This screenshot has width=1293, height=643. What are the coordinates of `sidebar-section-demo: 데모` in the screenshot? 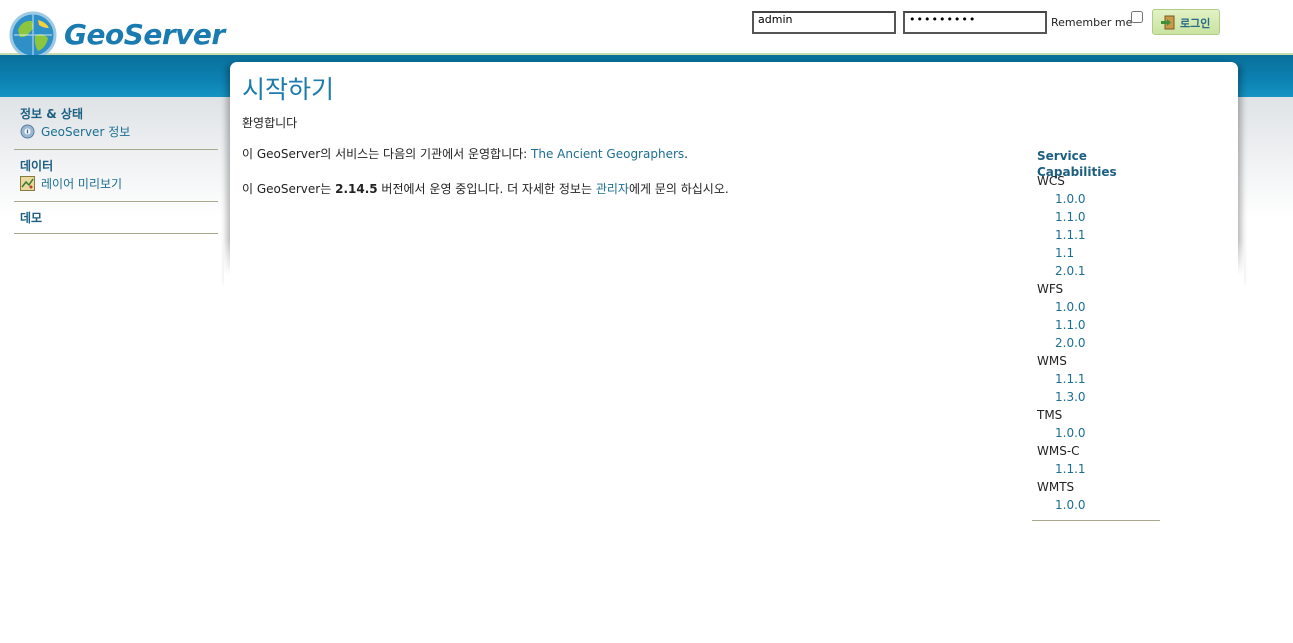 It's located at (116, 221).